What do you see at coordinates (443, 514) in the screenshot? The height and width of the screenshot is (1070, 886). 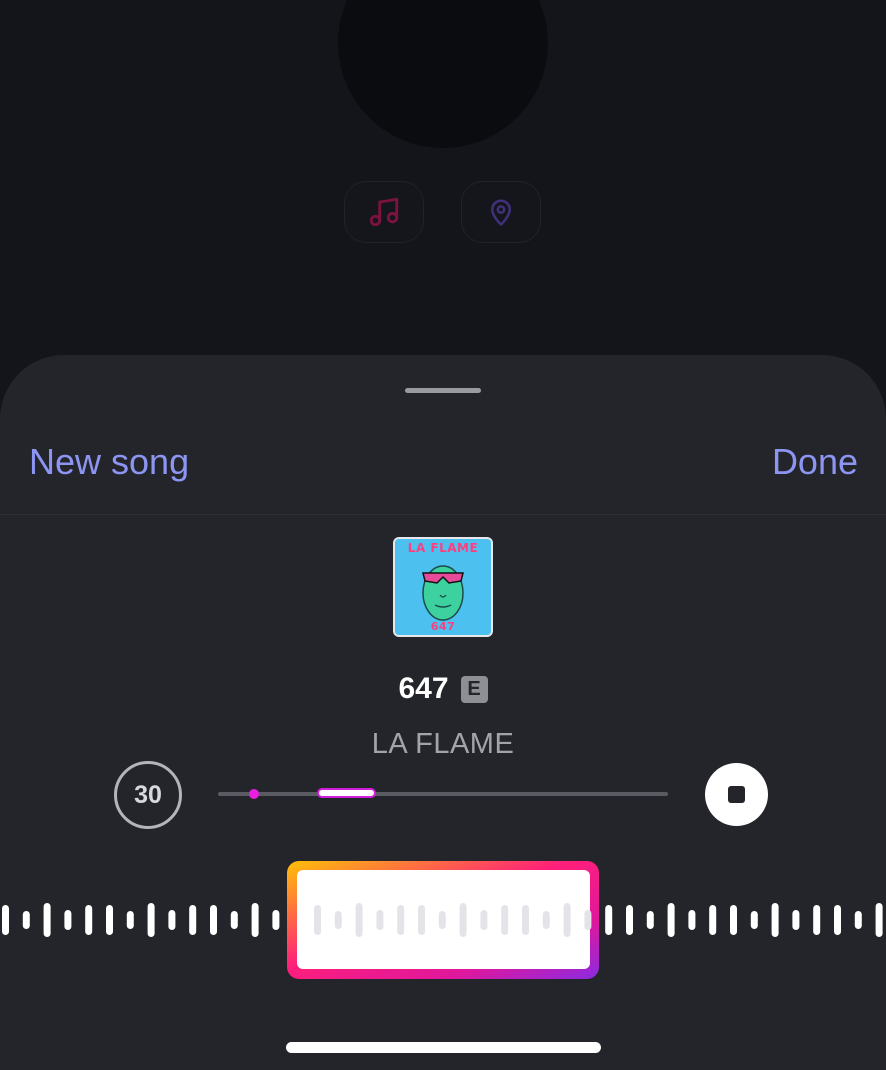 I see `header-divider` at bounding box center [443, 514].